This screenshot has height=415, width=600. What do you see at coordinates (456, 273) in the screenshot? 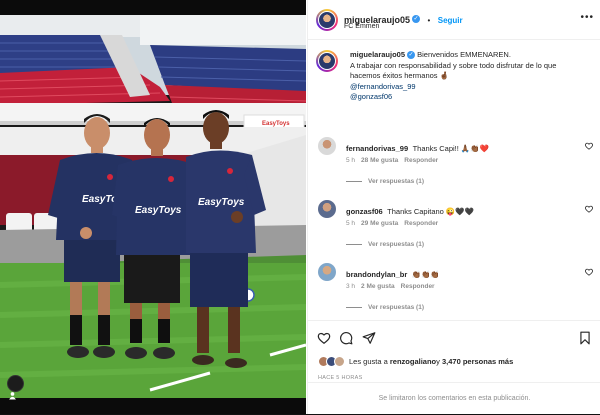
I see `comment-item: brandondylan_br 👏🏾👏🏾👏🏾` at bounding box center [456, 273].